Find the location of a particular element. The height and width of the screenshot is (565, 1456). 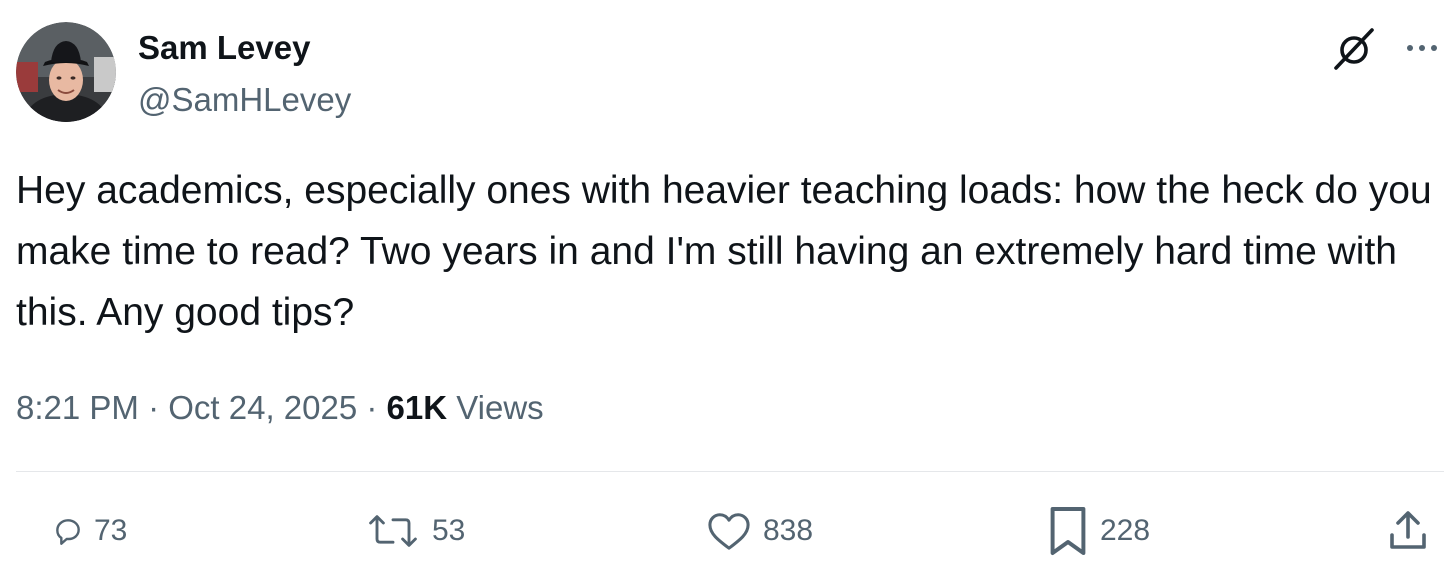

reply-button: 73 is located at coordinates (89, 531).